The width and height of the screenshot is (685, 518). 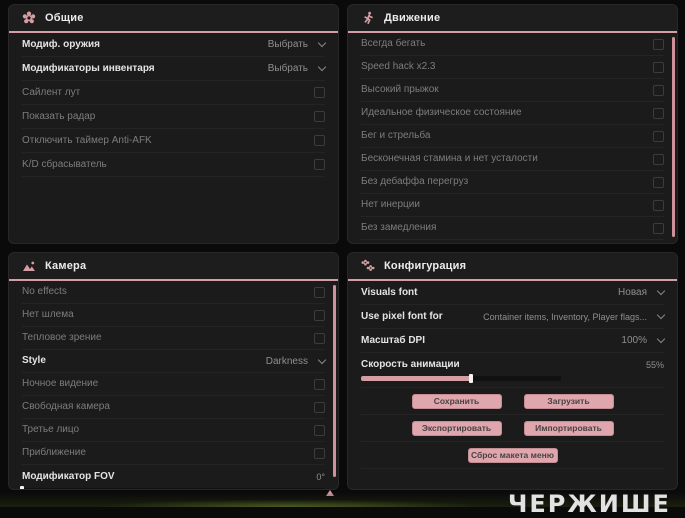 What do you see at coordinates (66, 406) in the screenshot?
I see `toggle-label: Свободная камера` at bounding box center [66, 406].